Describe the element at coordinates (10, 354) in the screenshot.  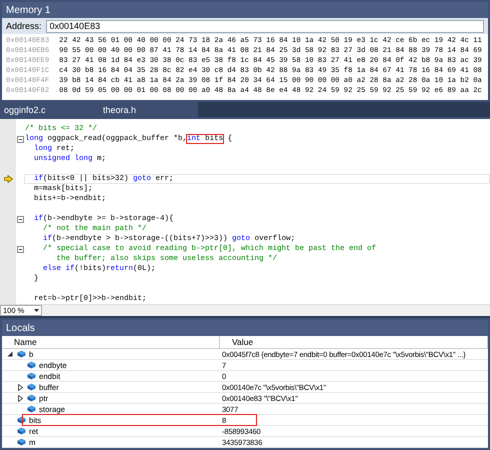
I see `collapse-arrow-icon` at that location.